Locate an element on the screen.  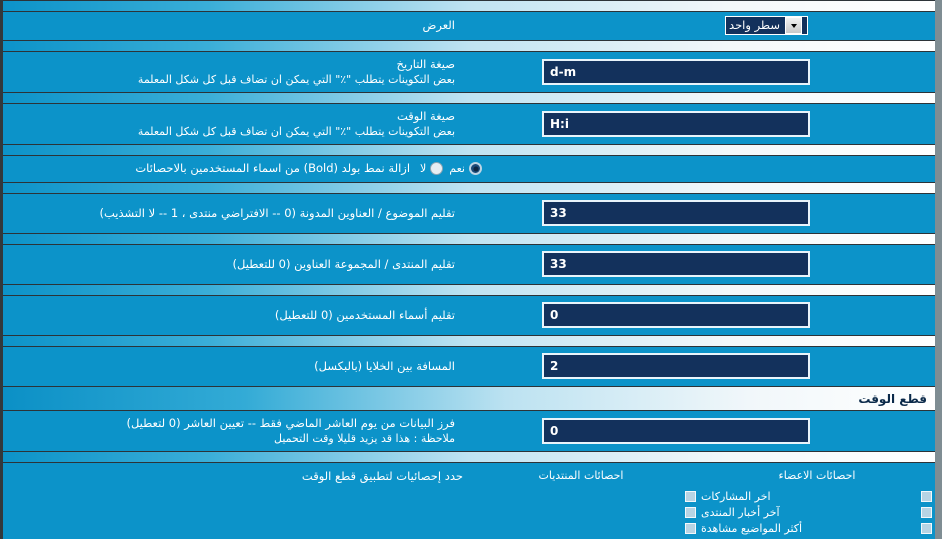
checkbox-label: اخر المشاركات is located at coordinates (736, 496).